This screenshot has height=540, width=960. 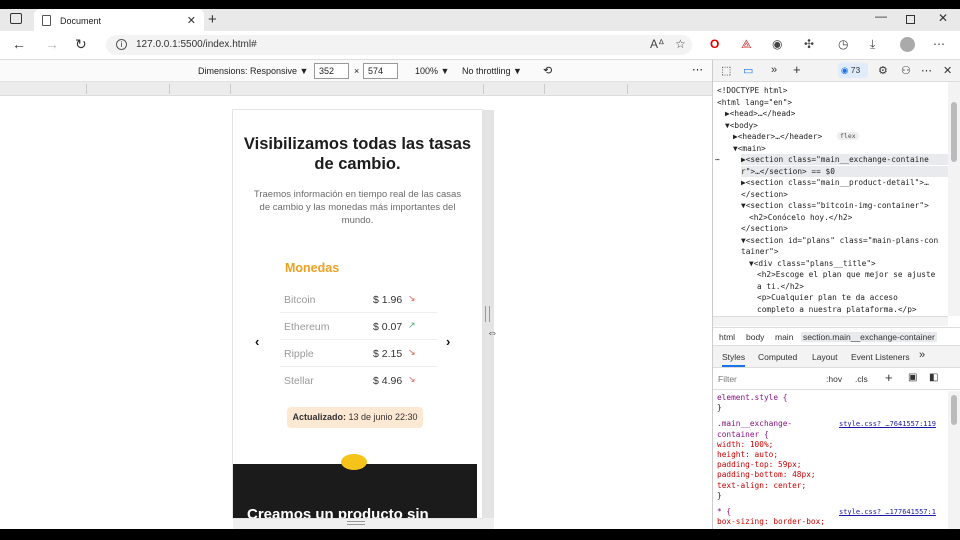 I want to click on breadcrumb-body: body, so click(x=755, y=337).